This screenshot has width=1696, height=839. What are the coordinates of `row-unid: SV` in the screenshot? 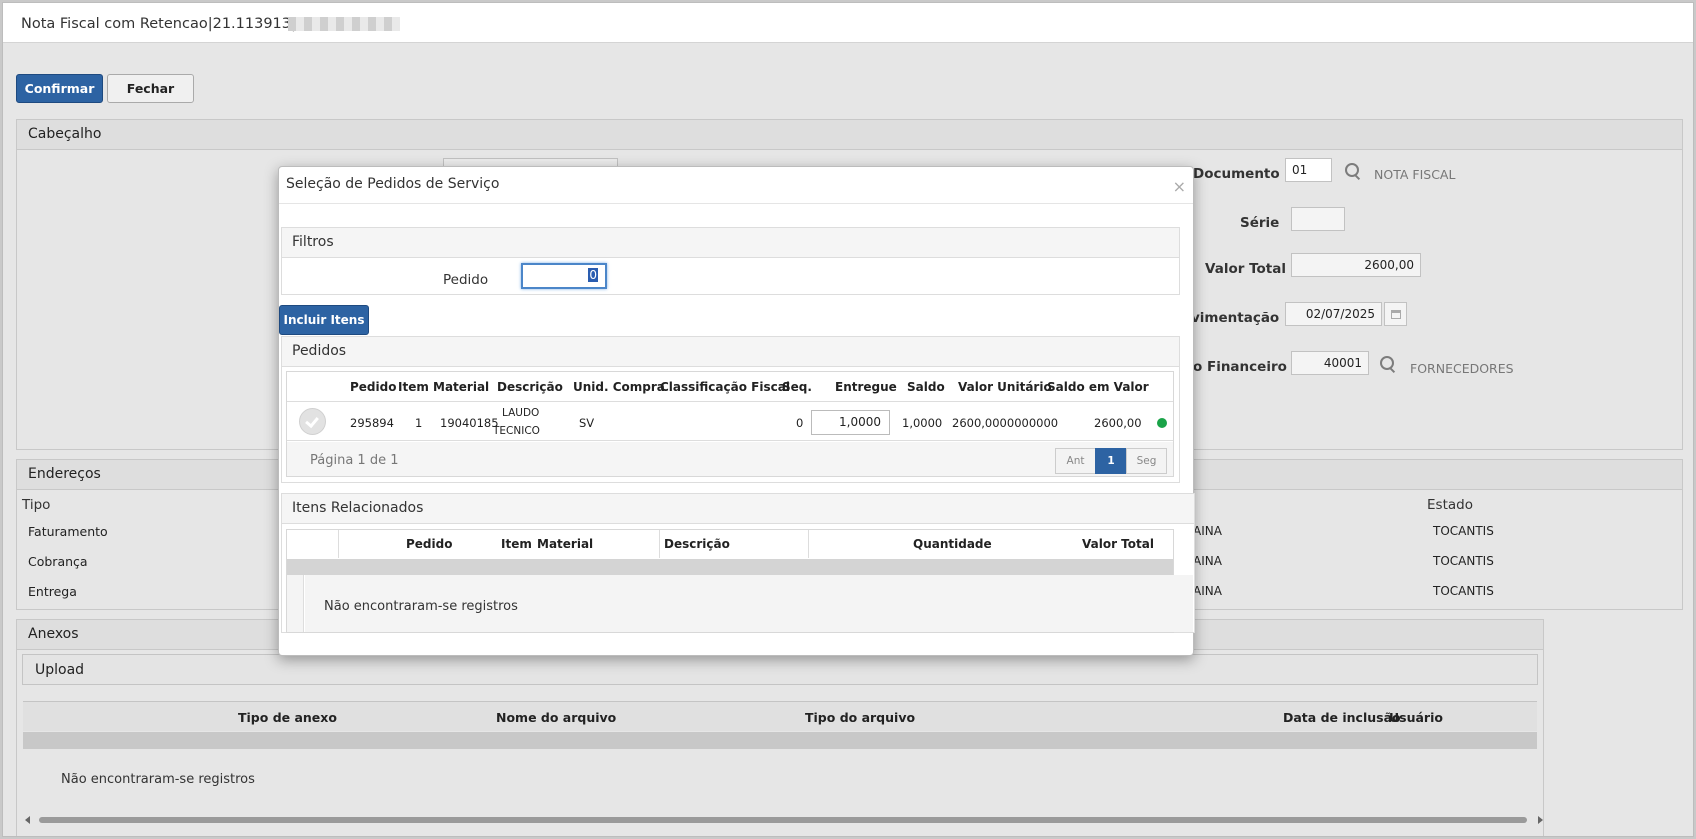 It's located at (587, 423).